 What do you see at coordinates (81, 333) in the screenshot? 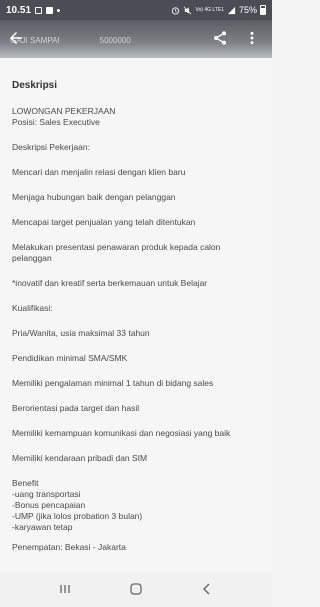
I see `qualification-item: Pria/Wanita, usia maksimal 33 tahun` at bounding box center [81, 333].